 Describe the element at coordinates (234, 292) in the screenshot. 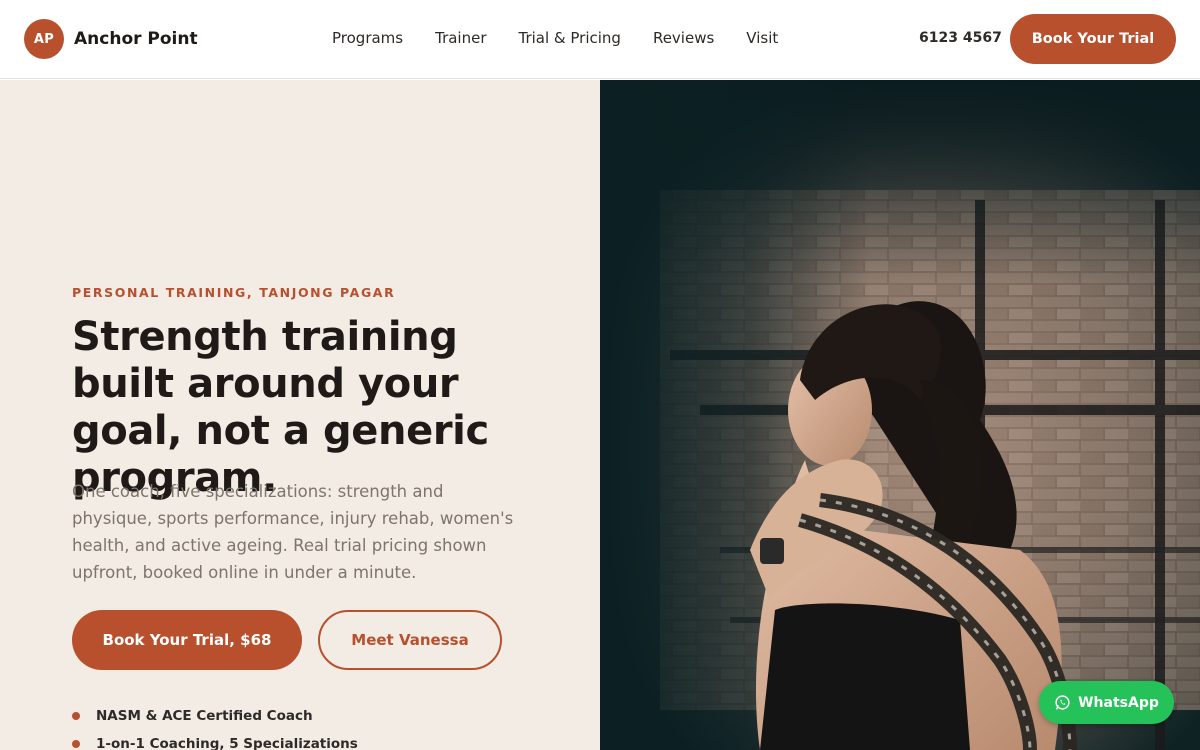

I see `hero-eyebrow: PERSONAL TRAINING, TANJONG PAGAR` at that location.